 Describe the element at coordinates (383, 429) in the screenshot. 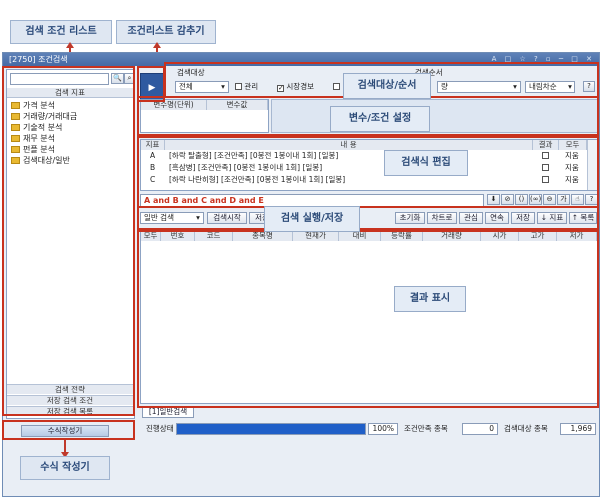

I see `progress-text: 100%` at that location.